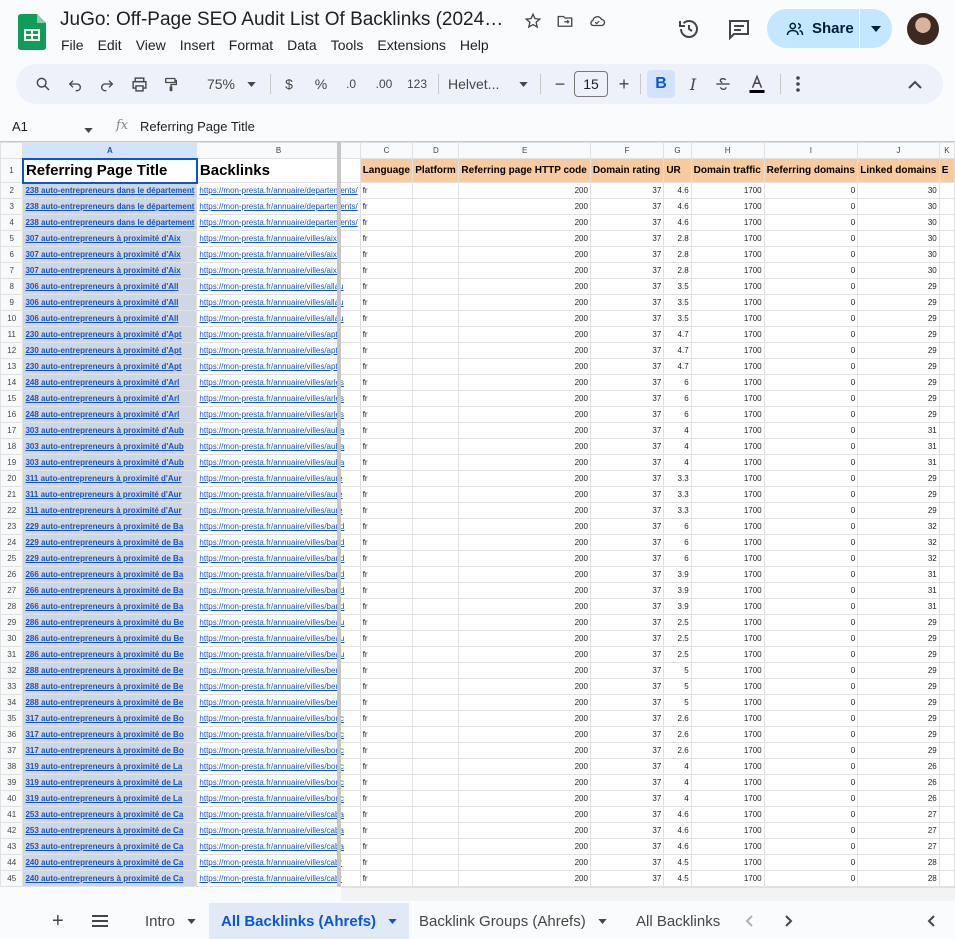 This screenshot has height=939, width=955. I want to click on linked-domains-cell: 28, so click(898, 878).